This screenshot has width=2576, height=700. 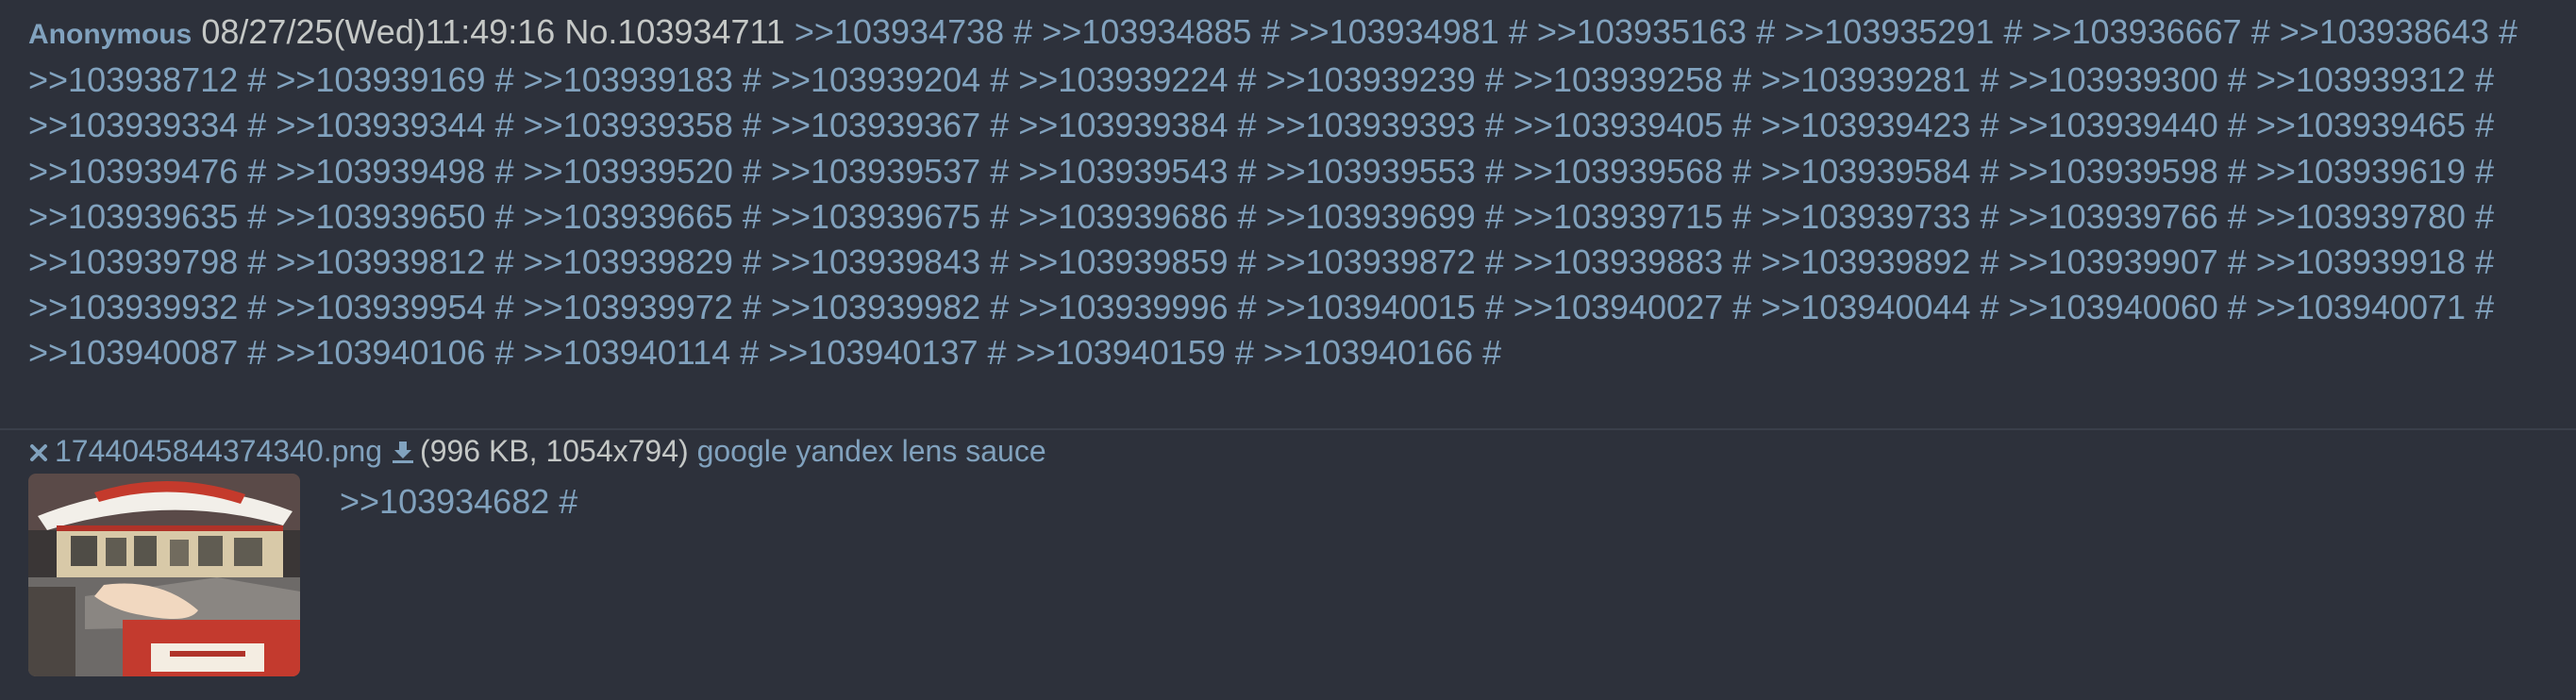 I want to click on backlink: >>103939932, so click(x=133, y=307).